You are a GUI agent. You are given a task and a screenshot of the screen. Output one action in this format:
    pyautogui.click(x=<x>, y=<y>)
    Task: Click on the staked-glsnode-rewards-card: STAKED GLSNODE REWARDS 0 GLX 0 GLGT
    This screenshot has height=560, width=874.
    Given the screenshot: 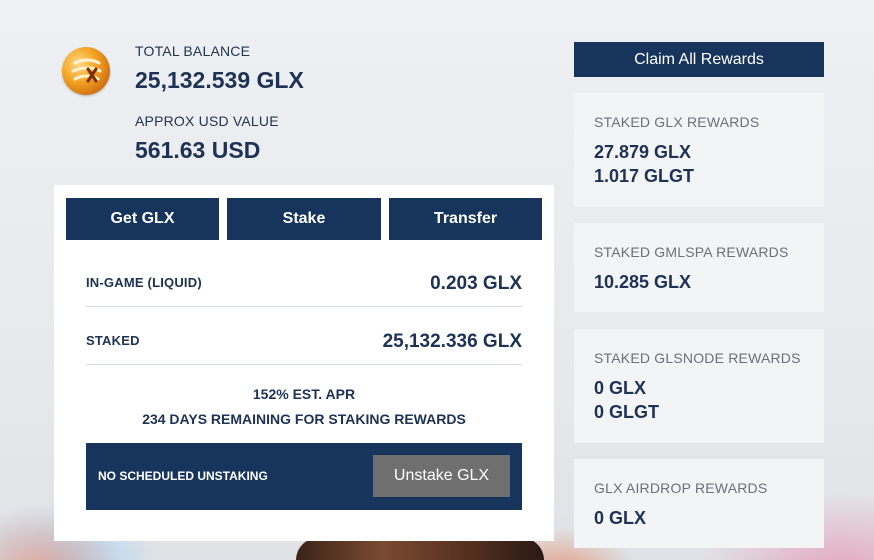 What is the action you would take?
    pyautogui.click(x=699, y=386)
    